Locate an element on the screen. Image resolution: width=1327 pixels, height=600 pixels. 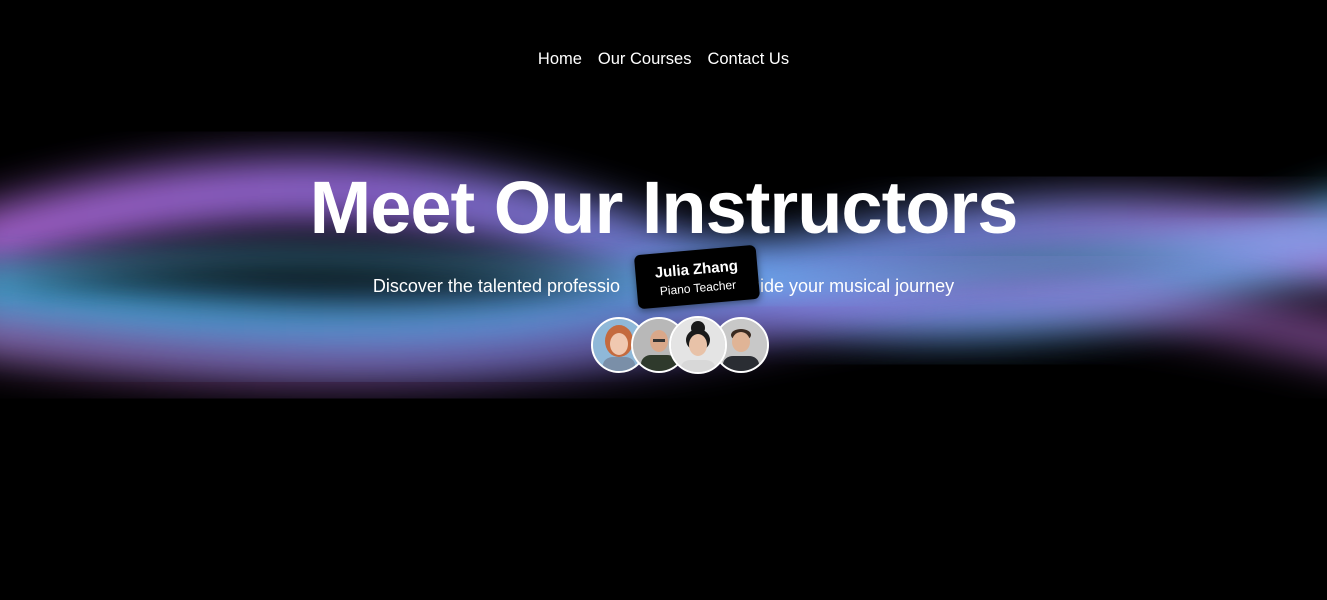
instructor-avatar-group is located at coordinates (681, 345).